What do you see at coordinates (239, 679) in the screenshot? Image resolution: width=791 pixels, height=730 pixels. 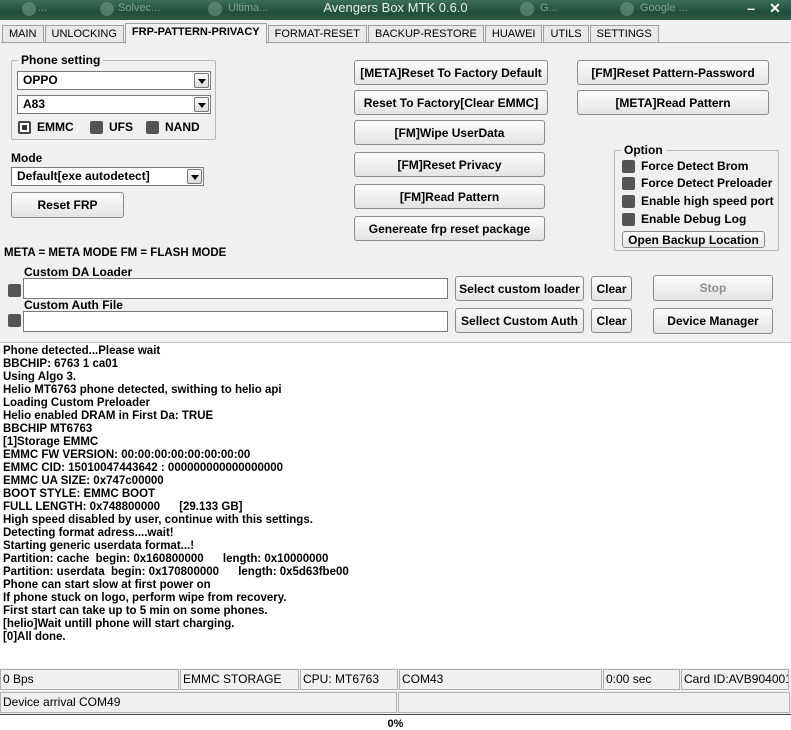 I see `status-storage: EMMC STORAGE` at bounding box center [239, 679].